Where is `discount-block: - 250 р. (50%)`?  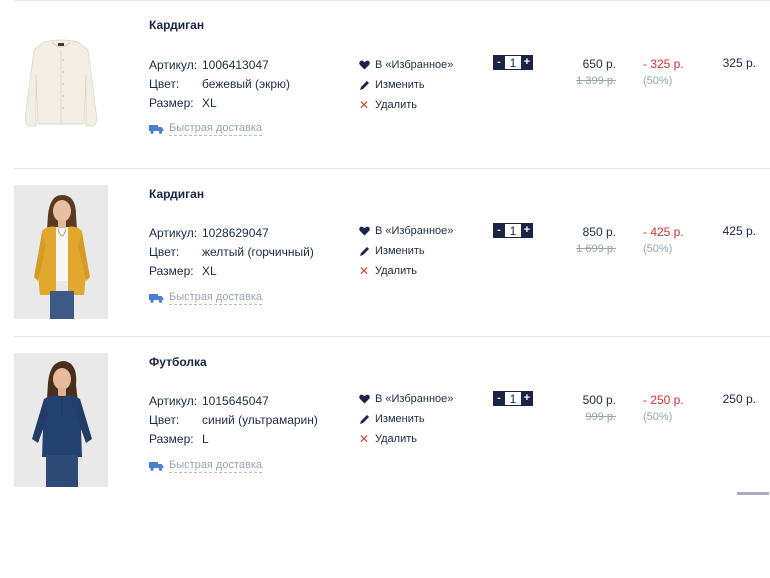 discount-block: - 250 р. (50%) is located at coordinates (663, 409).